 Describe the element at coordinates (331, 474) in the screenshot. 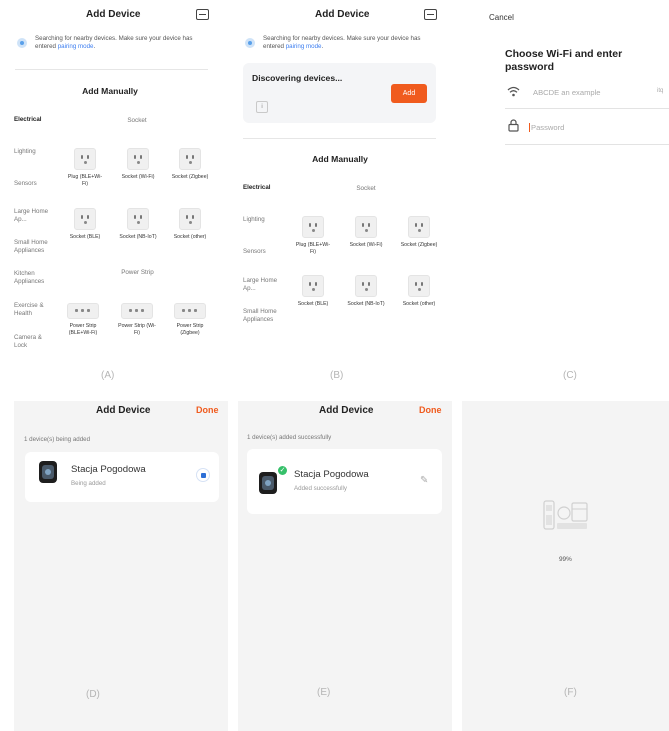

I see `device-name: Stacja Pogodowa` at that location.